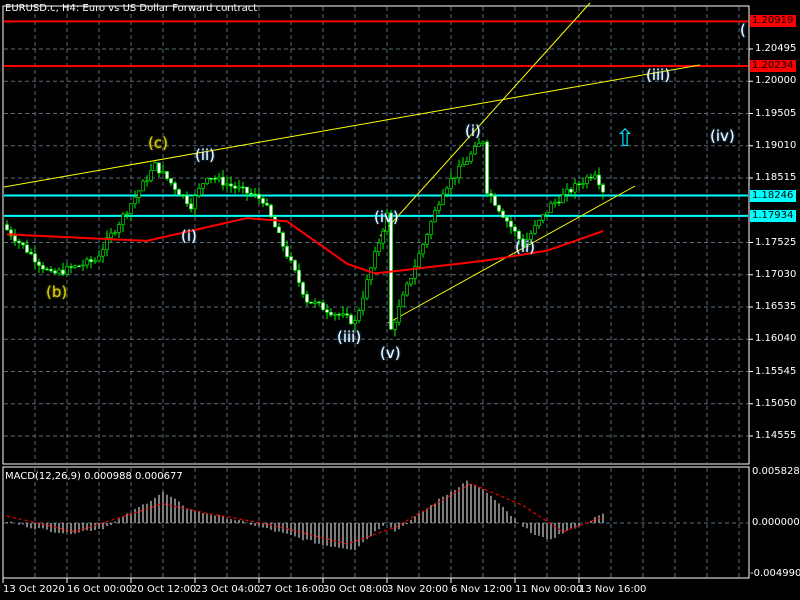  I want to click on price-tag: 1.18246, so click(773, 195).